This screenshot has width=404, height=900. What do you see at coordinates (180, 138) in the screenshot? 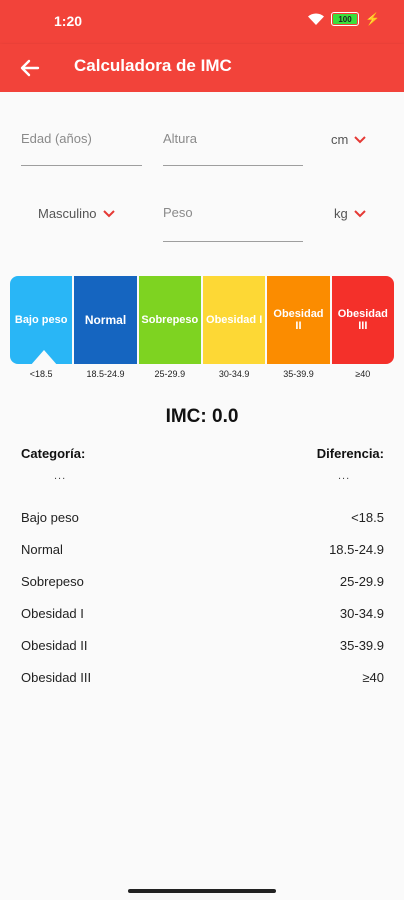
I see `height-placeholder: Altura` at bounding box center [180, 138].